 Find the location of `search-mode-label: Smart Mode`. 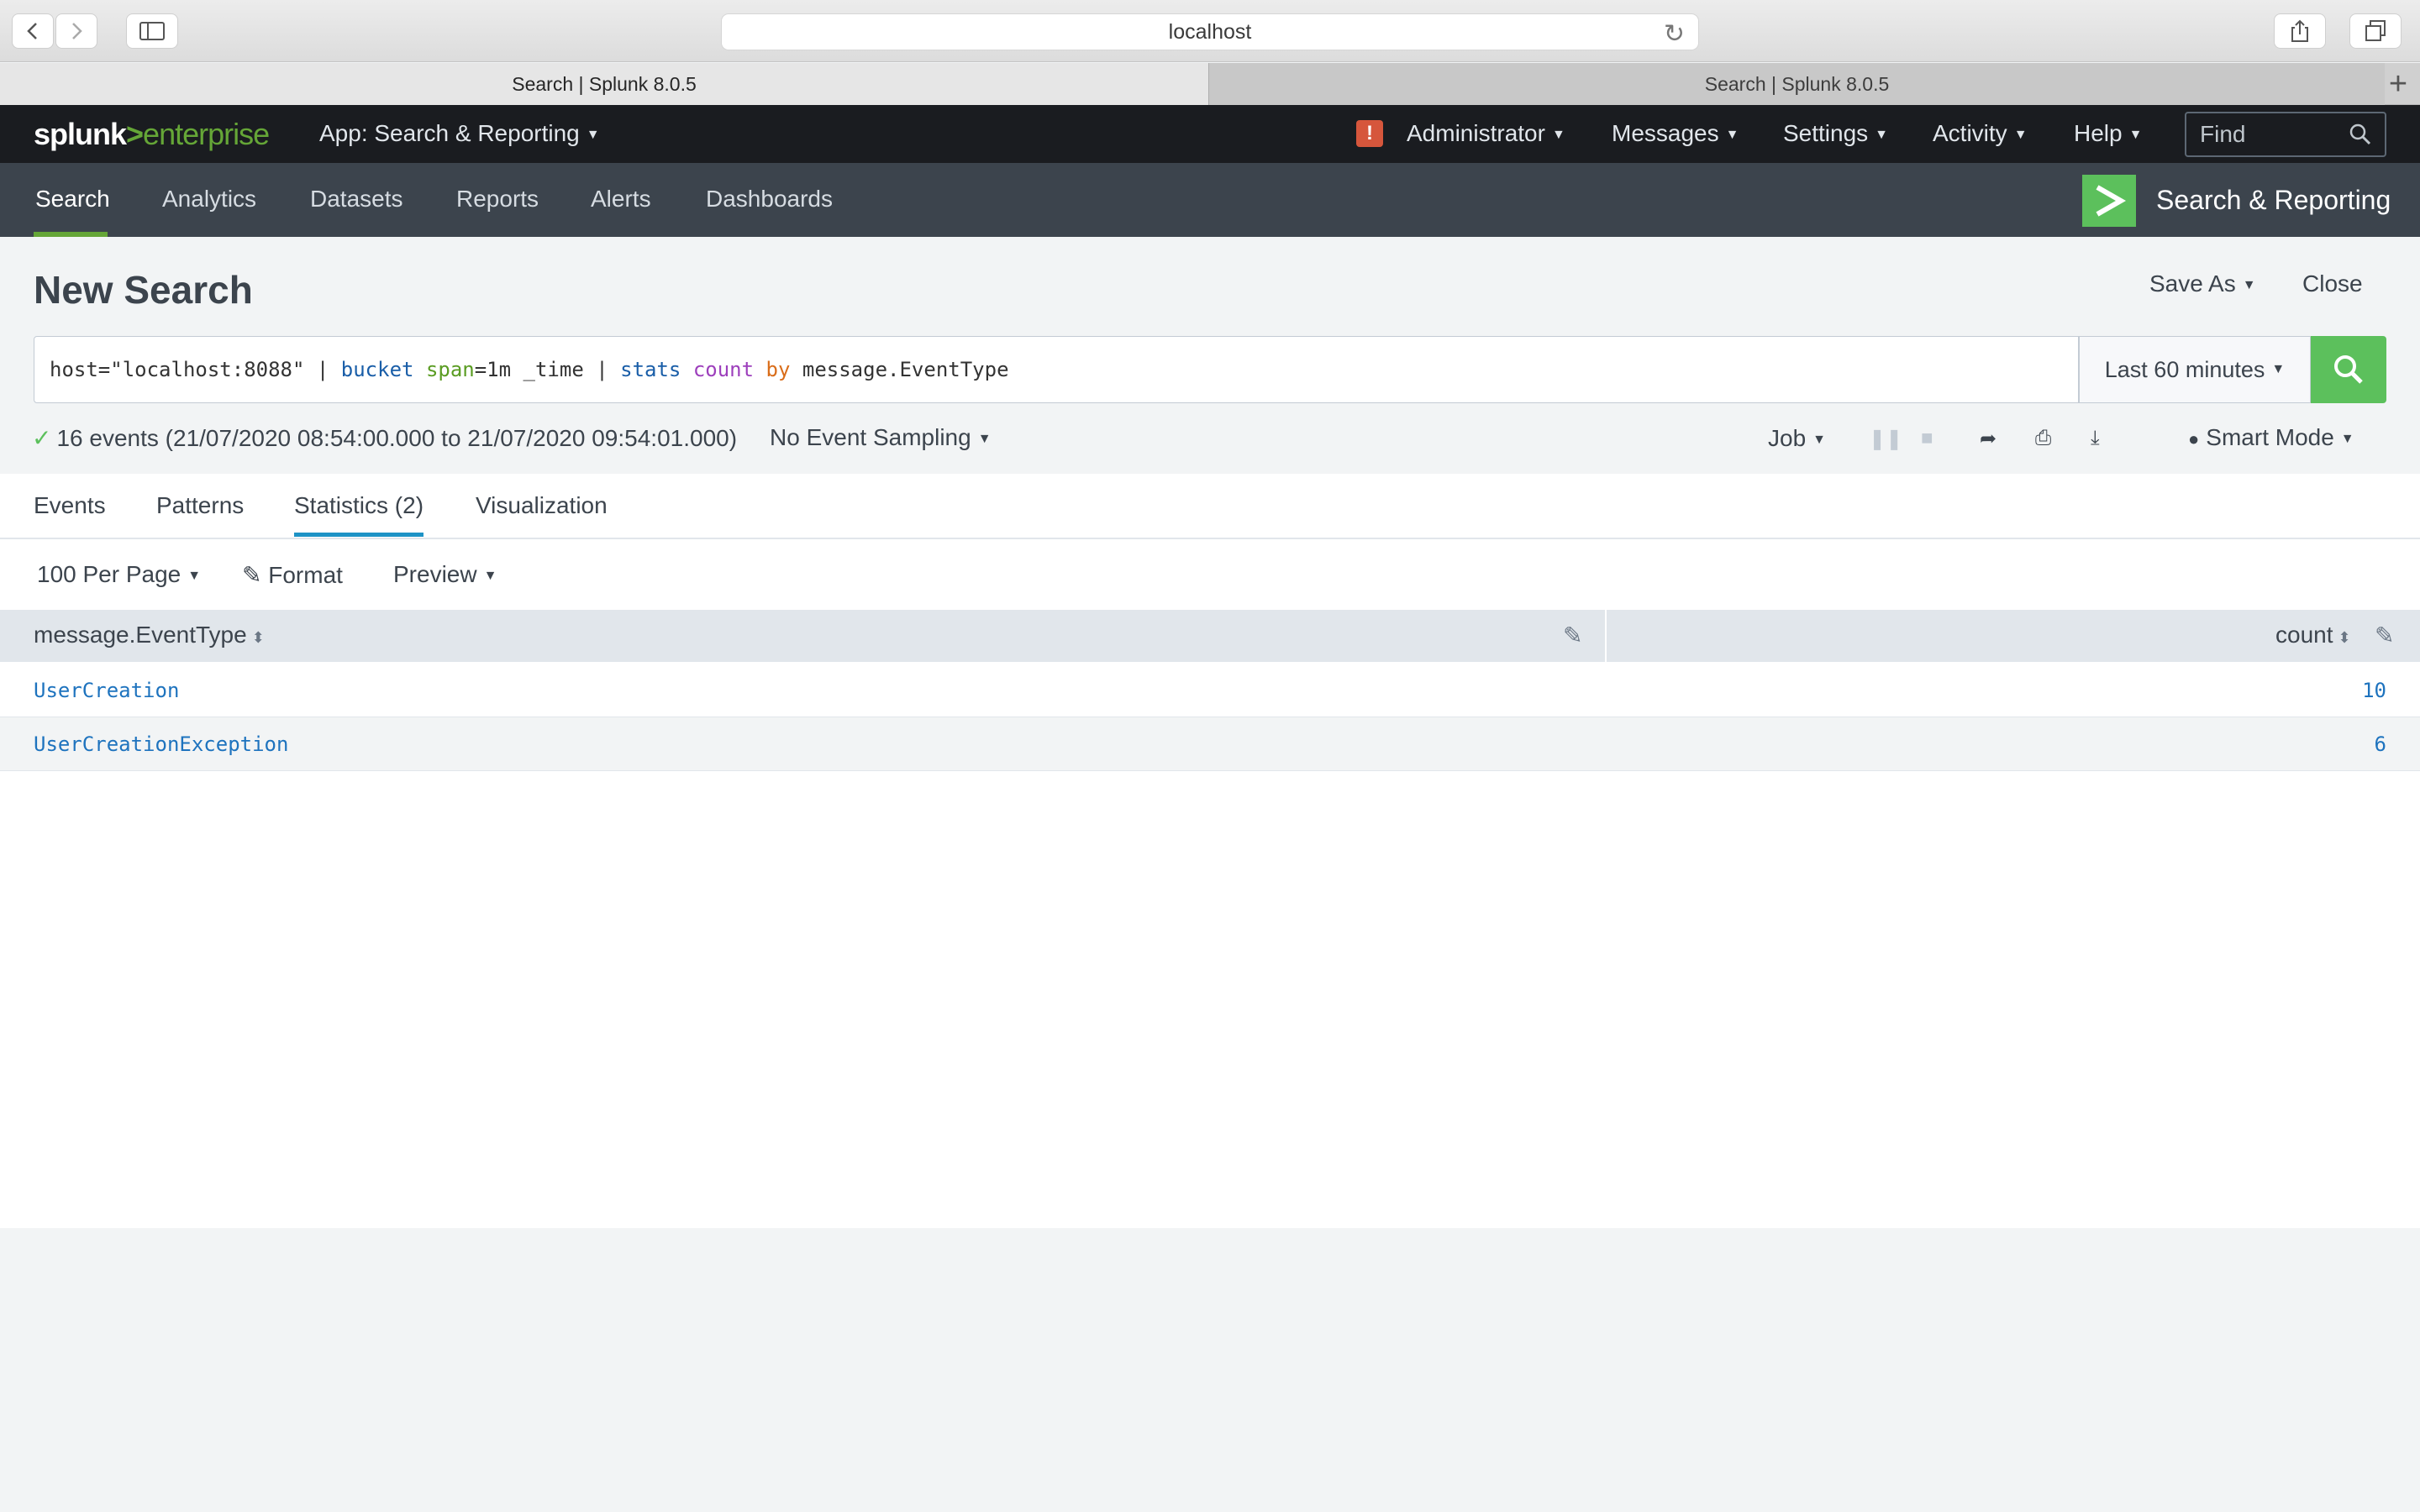

search-mode-label: Smart Mode is located at coordinates (2270, 437).